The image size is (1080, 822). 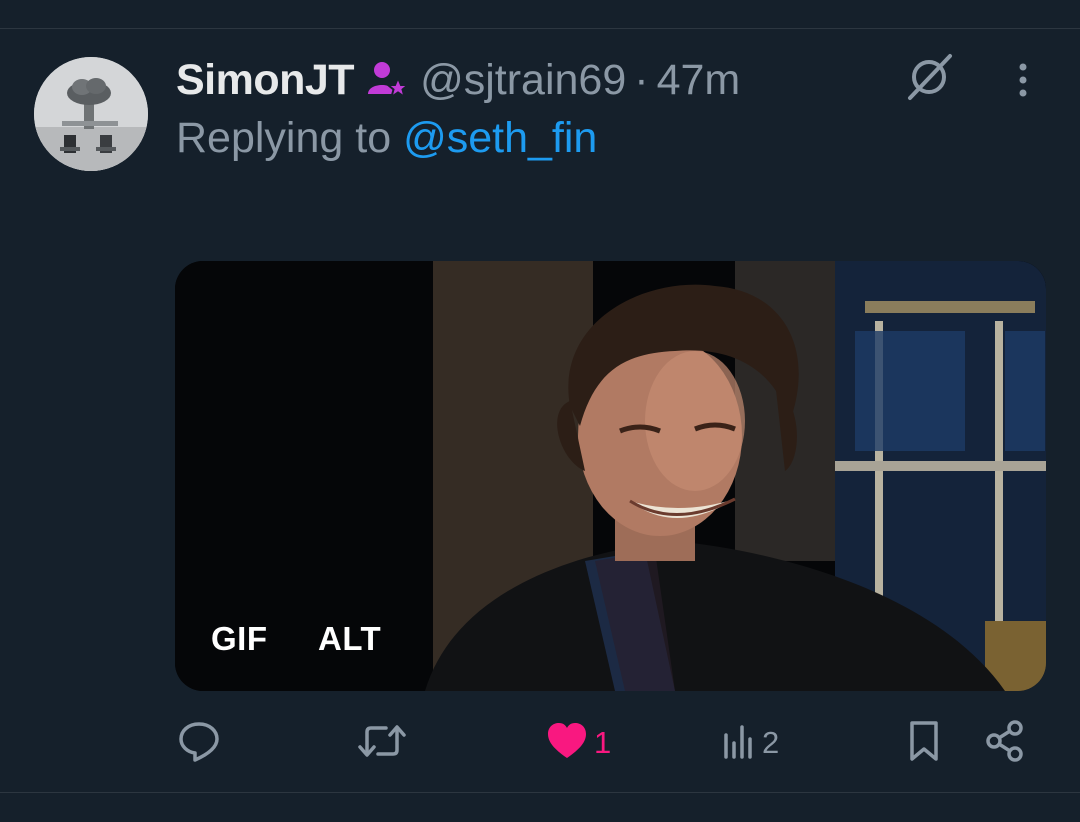 I want to click on subscriber-badge-icon, so click(x=387, y=80).